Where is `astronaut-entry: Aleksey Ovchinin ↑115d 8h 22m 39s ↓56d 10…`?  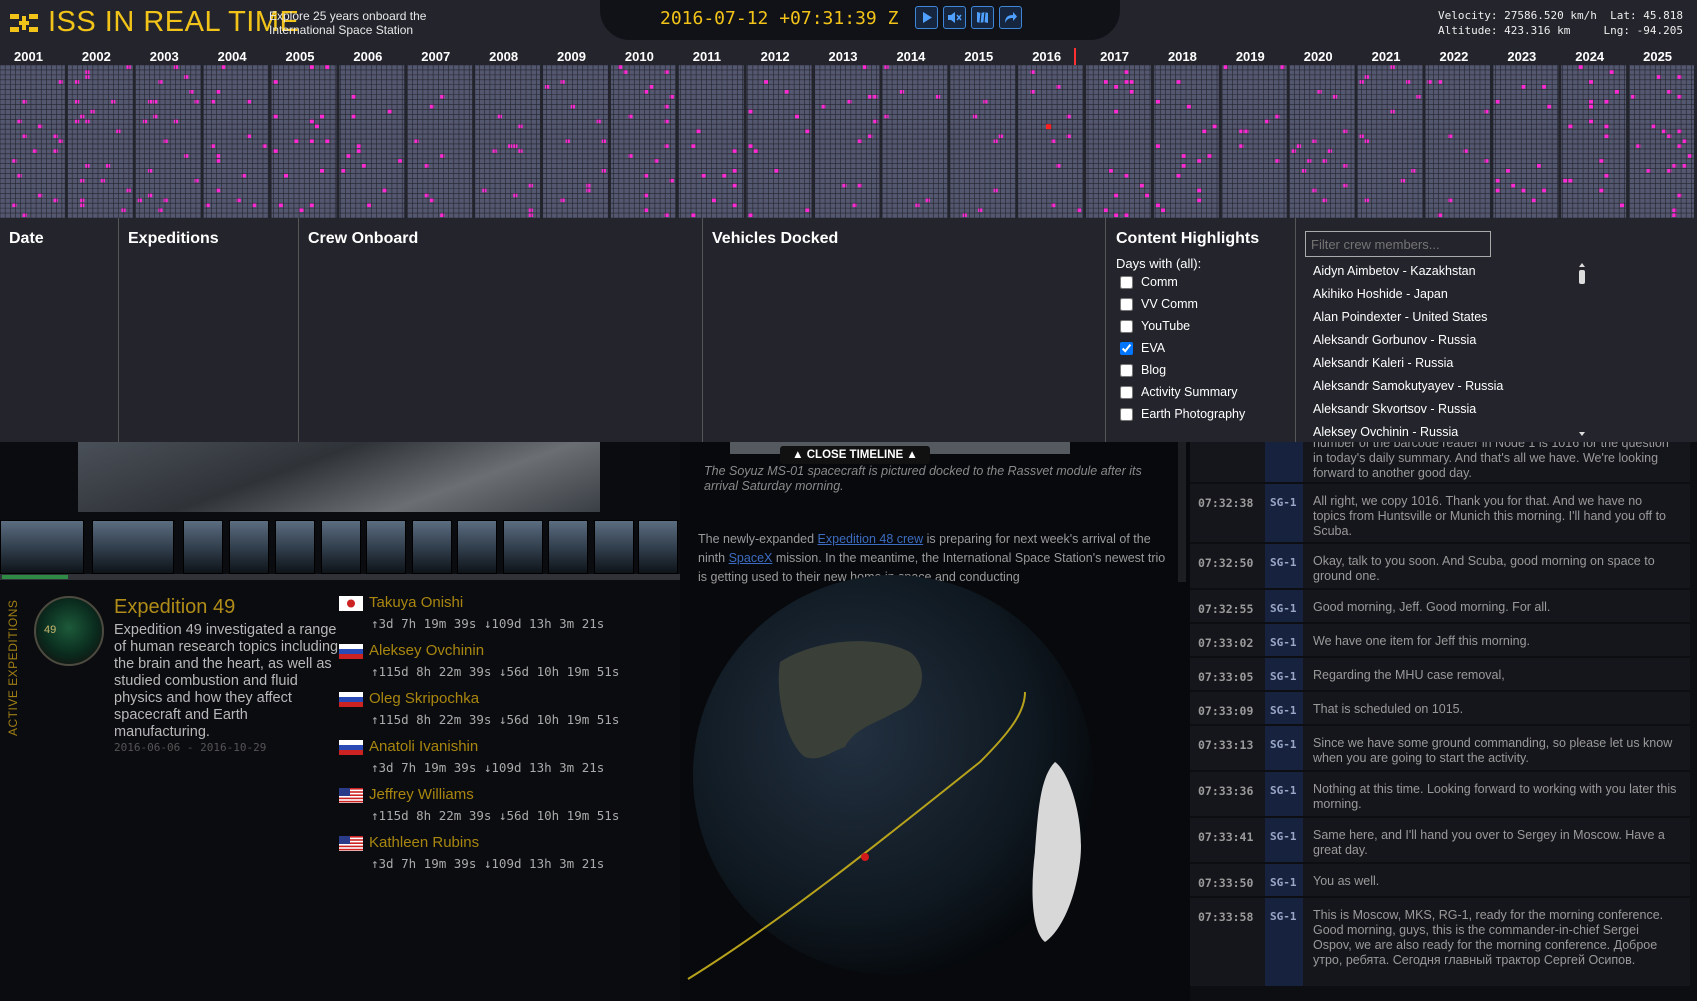 astronaut-entry: Aleksey Ovchinin ↑115d 8h 22m 39s ↓56d 10… is located at coordinates (489, 664).